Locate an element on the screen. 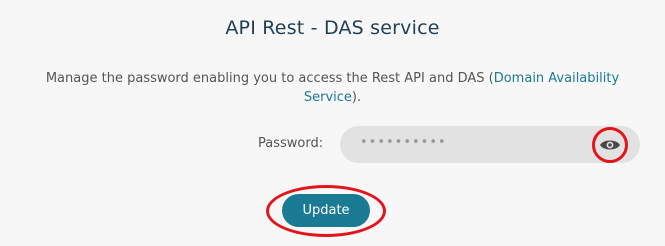 This screenshot has height=246, width=665. update-button: Update is located at coordinates (326, 210).